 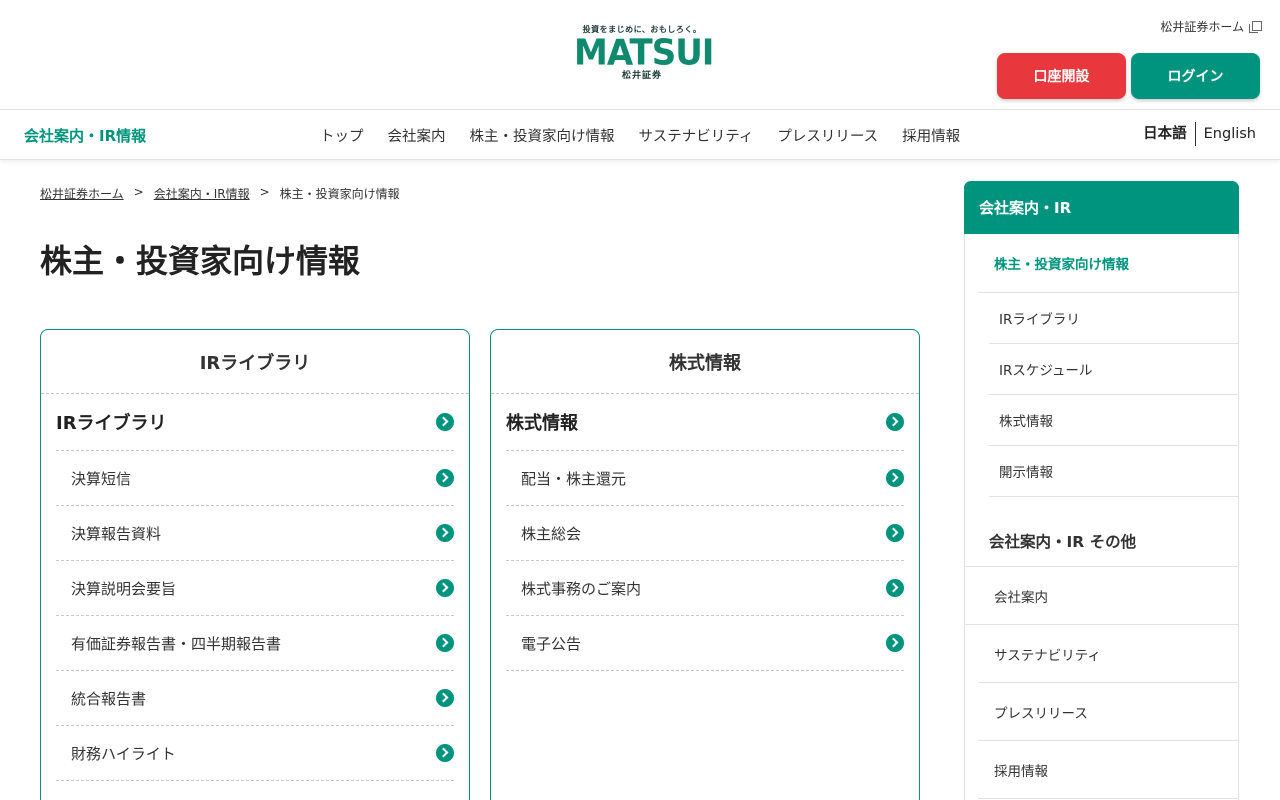 I want to click on matsui-home-link: 松井証券ホーム, so click(x=1211, y=26).